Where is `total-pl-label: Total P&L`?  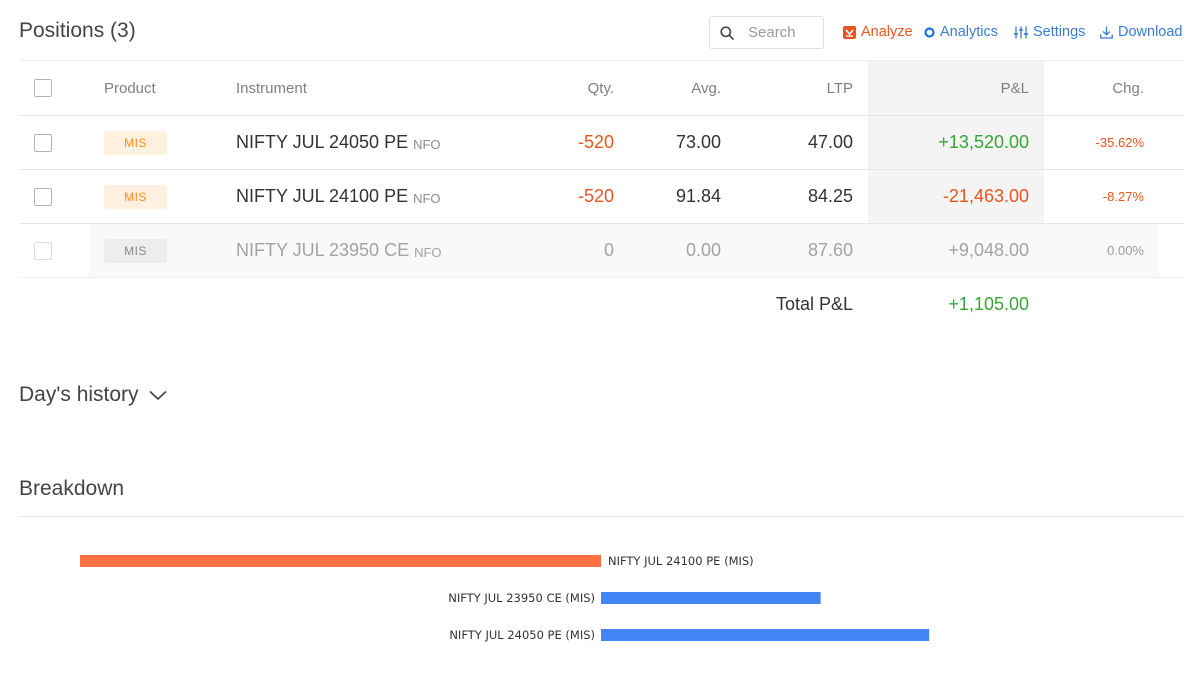 total-pl-label: Total P&L is located at coordinates (814, 304).